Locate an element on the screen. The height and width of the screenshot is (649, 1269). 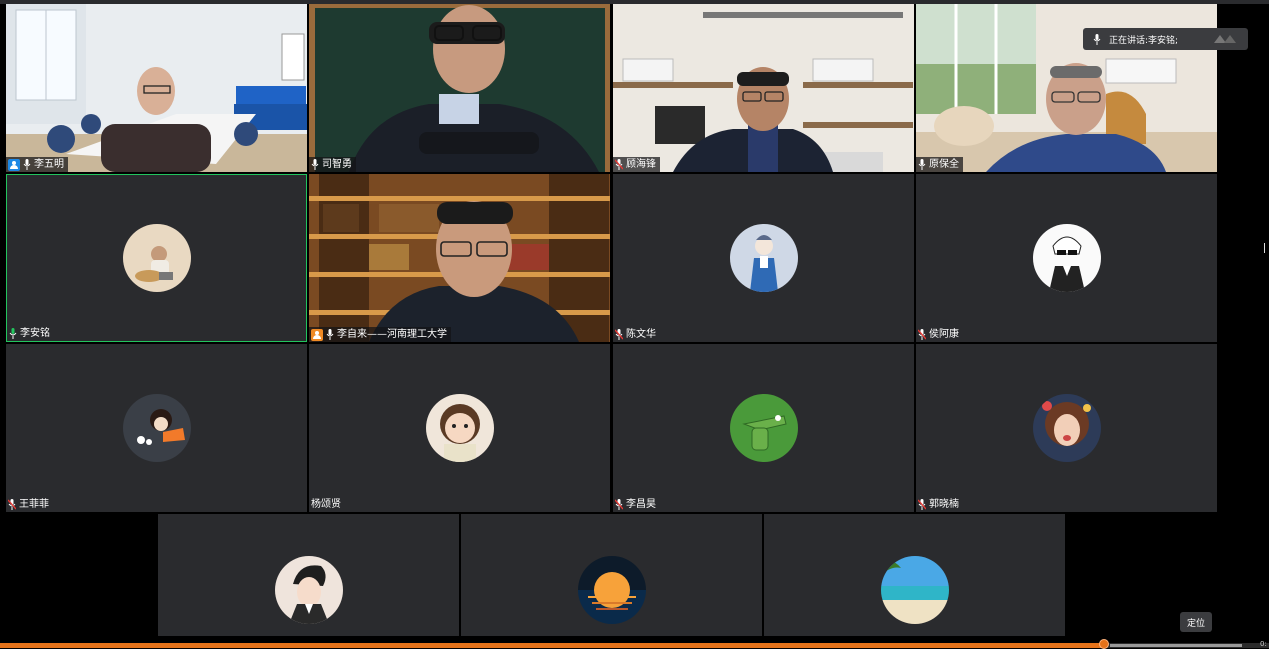
video-tile-participant-12: 郭晓楠 is located at coordinates (1066, 428).